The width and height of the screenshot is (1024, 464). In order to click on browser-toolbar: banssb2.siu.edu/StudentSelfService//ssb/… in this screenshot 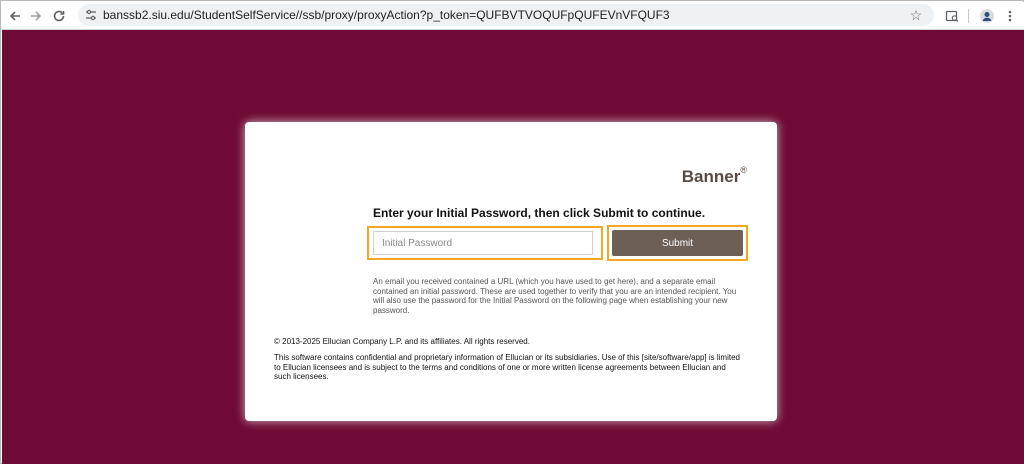, I will do `click(513, 16)`.